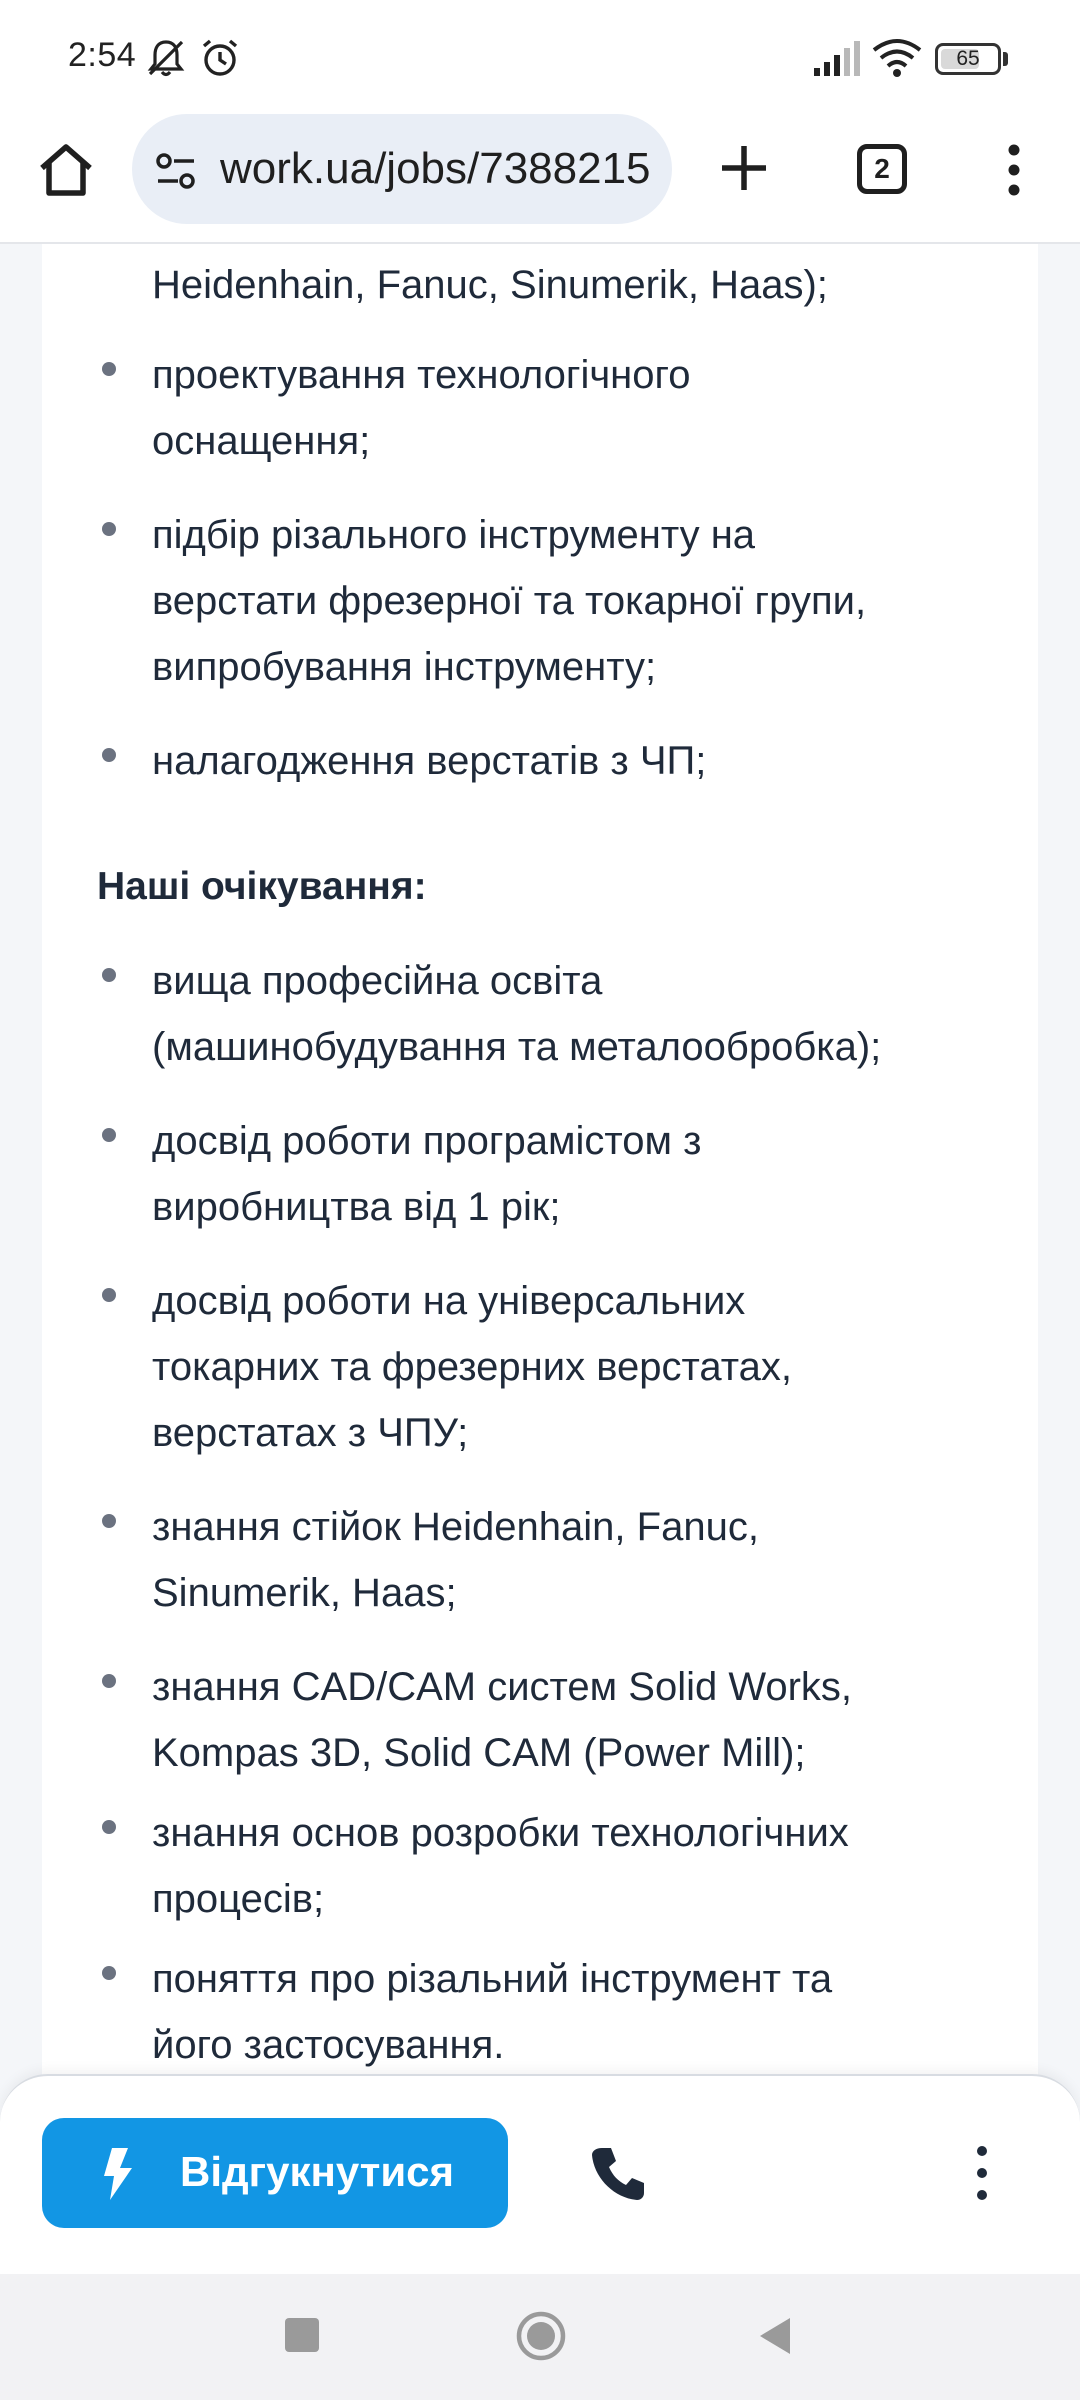 Image resolution: width=1080 pixels, height=2400 pixels. Describe the element at coordinates (427, 1141) in the screenshot. I see `list-item-text: досвід роботи програмістом з` at that location.